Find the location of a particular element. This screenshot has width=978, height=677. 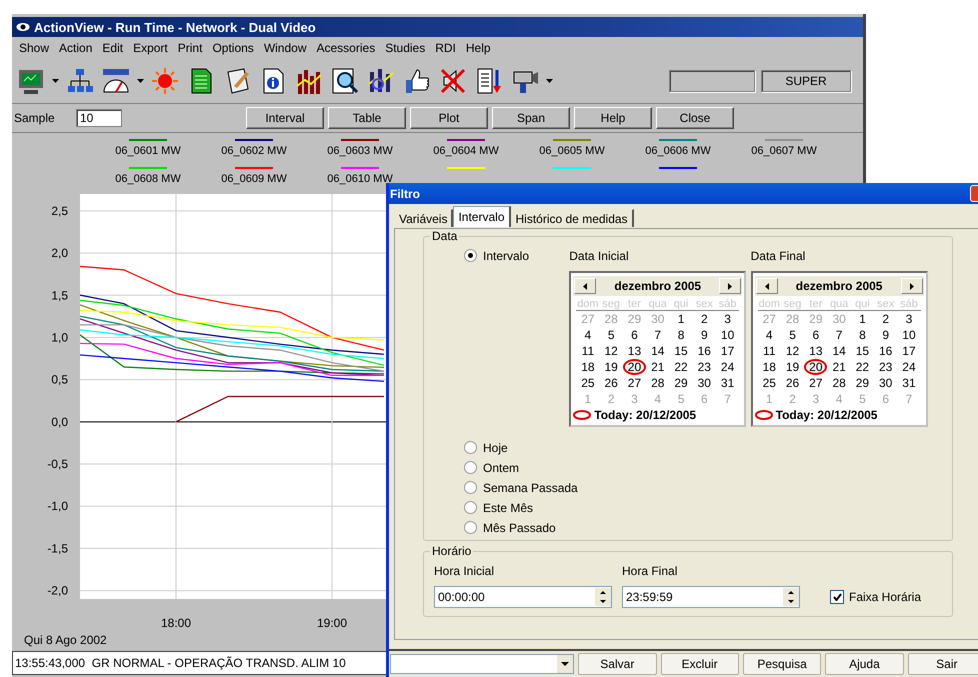

calendar-day: 13 is located at coordinates (816, 351).